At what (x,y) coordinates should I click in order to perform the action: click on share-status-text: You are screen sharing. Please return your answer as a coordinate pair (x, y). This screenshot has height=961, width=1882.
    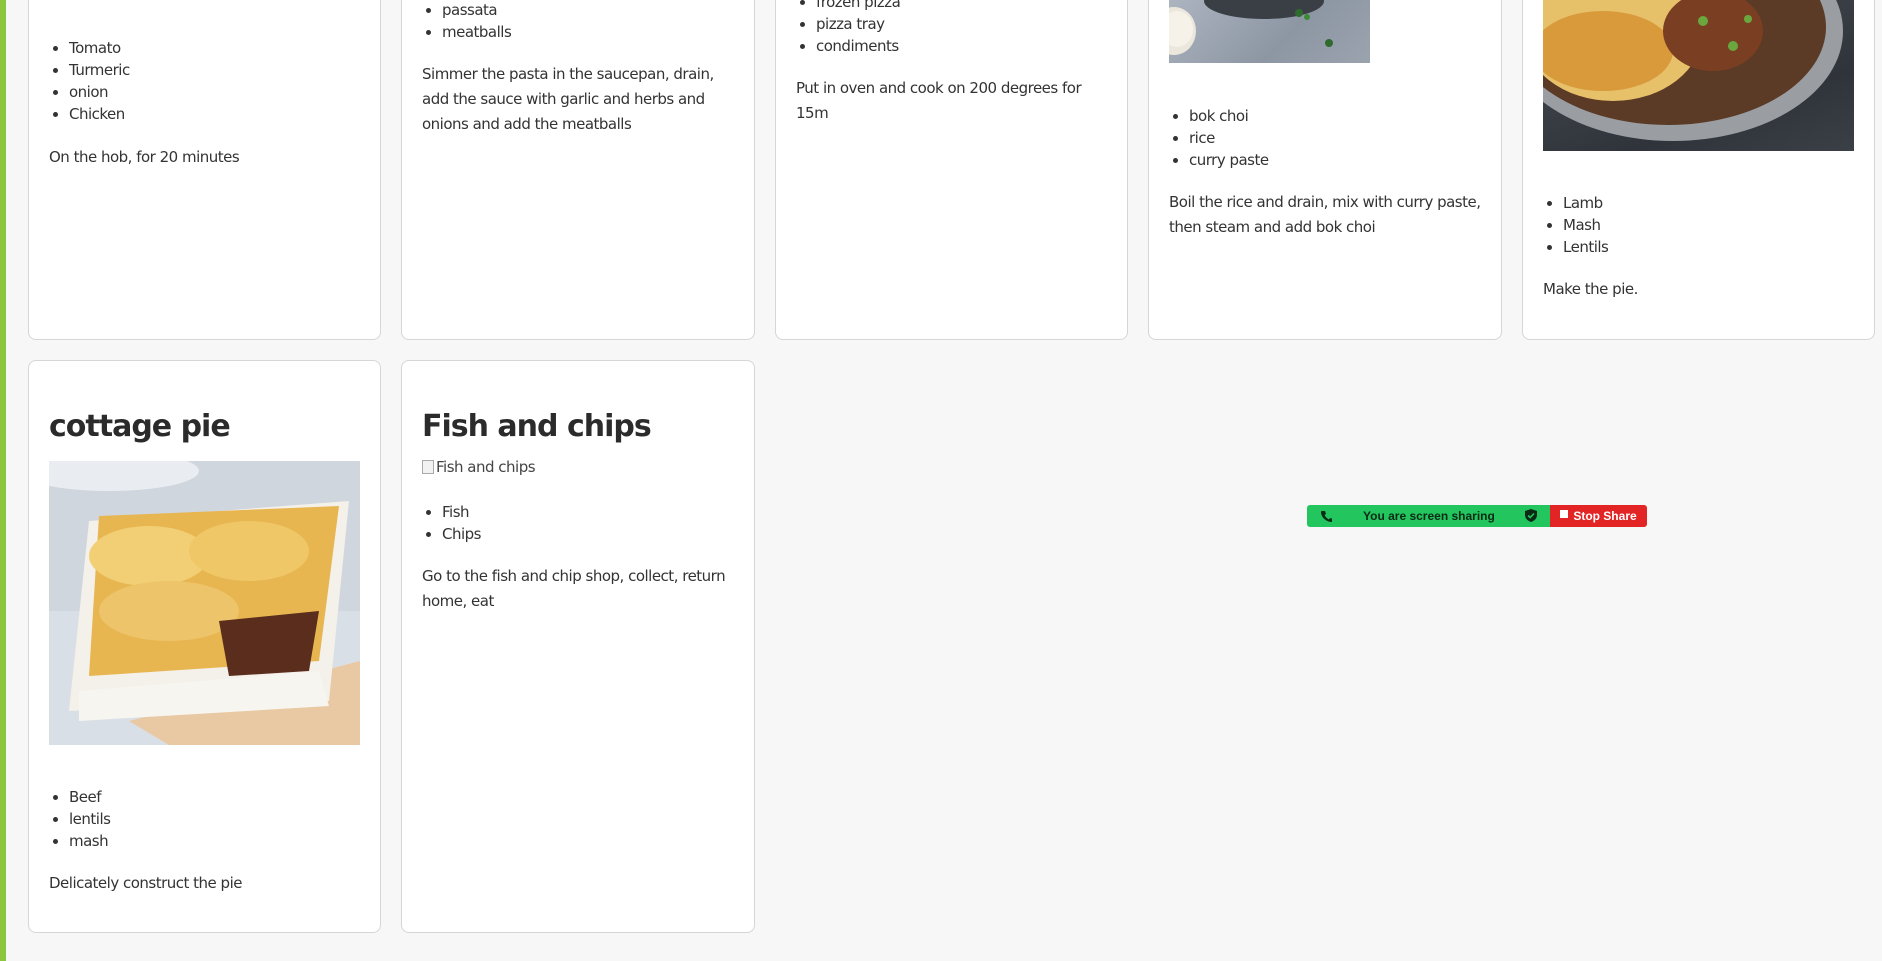
    Looking at the image, I should click on (1429, 516).